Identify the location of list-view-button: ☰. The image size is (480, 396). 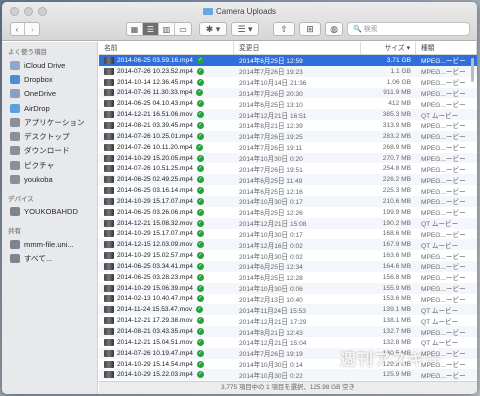
(151, 29).